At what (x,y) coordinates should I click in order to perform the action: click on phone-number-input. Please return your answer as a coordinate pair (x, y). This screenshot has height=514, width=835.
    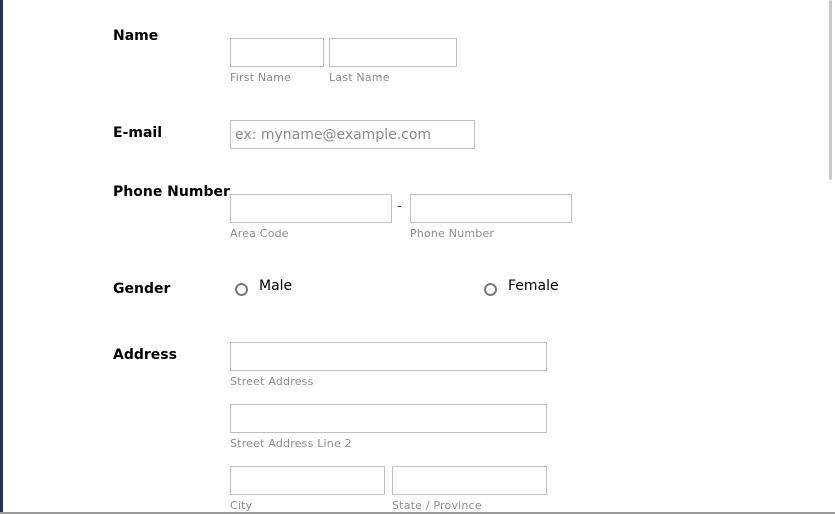
    Looking at the image, I should click on (491, 208).